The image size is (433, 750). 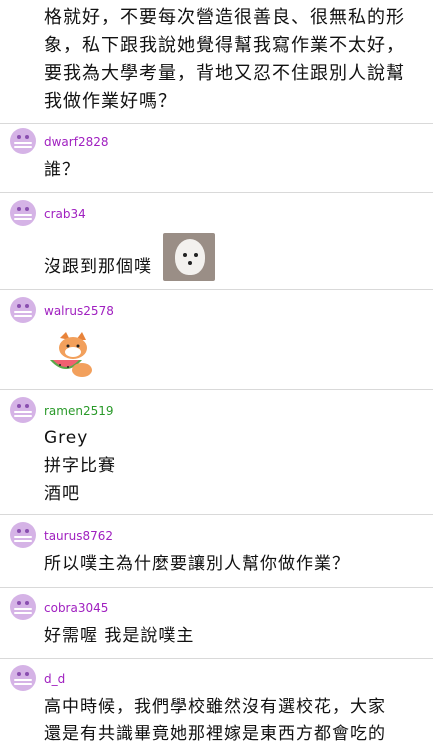 I want to click on comment-text: 誰？, so click(x=62, y=170).